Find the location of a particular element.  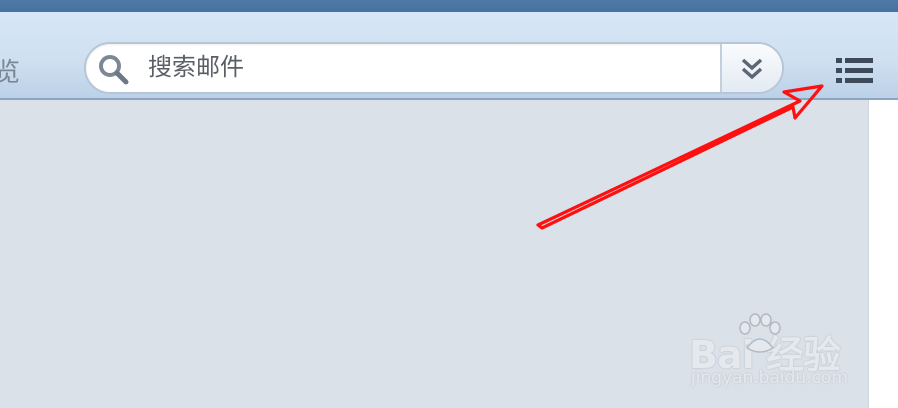

window-top-strip is located at coordinates (449, 6).